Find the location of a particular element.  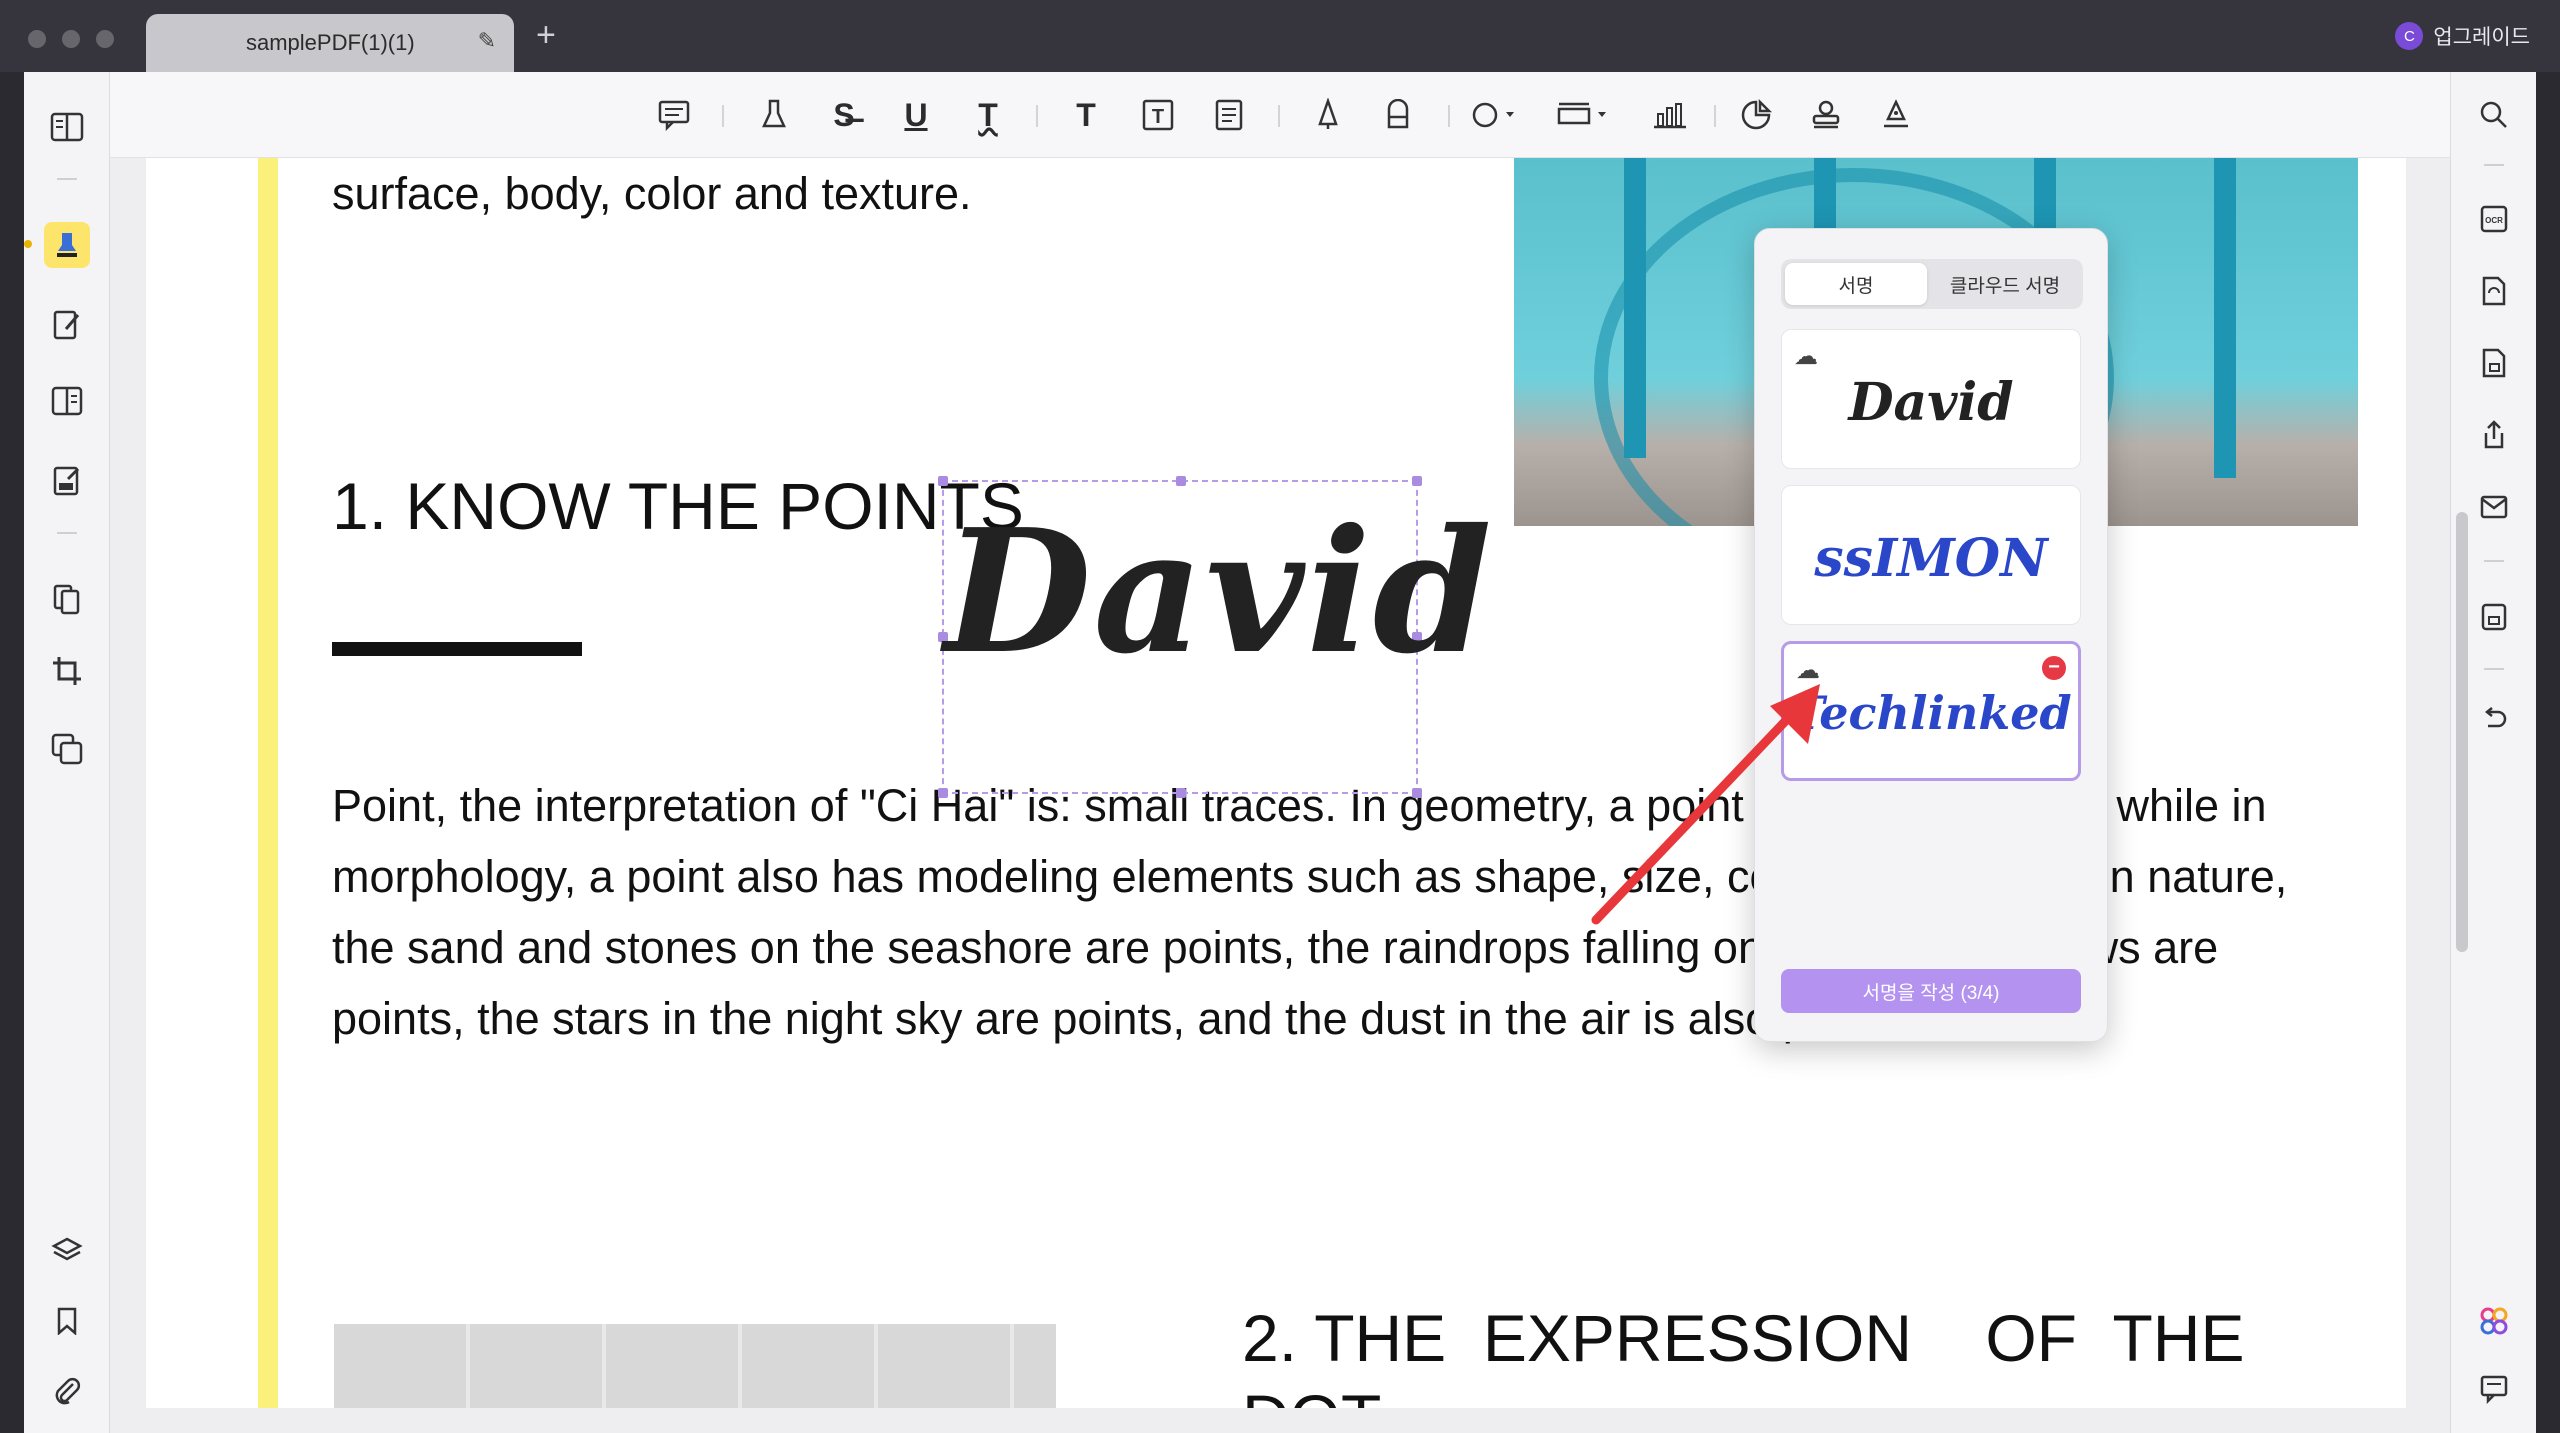

measure-dropdown-icon is located at coordinates (1584, 115).